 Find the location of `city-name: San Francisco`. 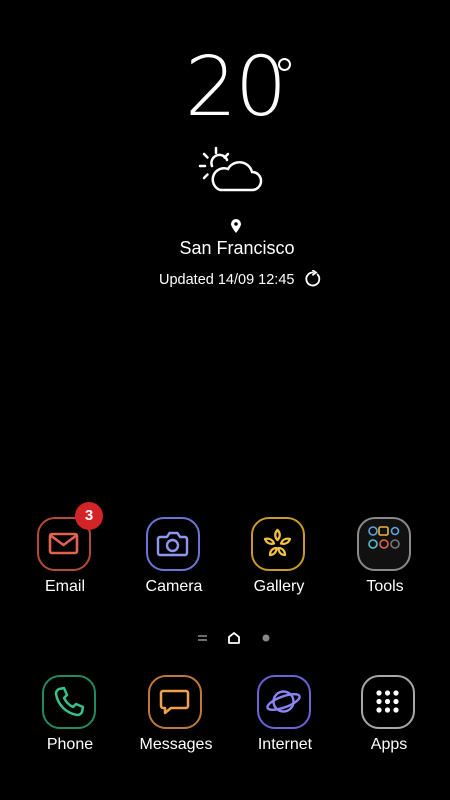

city-name: San Francisco is located at coordinates (237, 248).